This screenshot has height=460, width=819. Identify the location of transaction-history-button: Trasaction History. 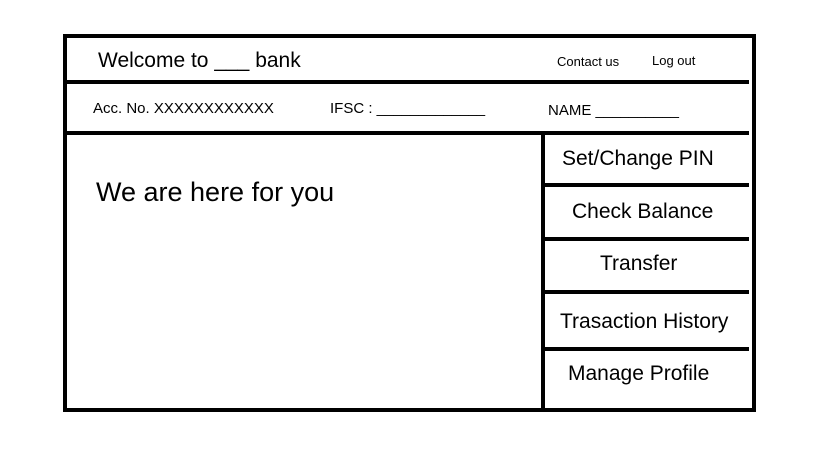
(644, 321).